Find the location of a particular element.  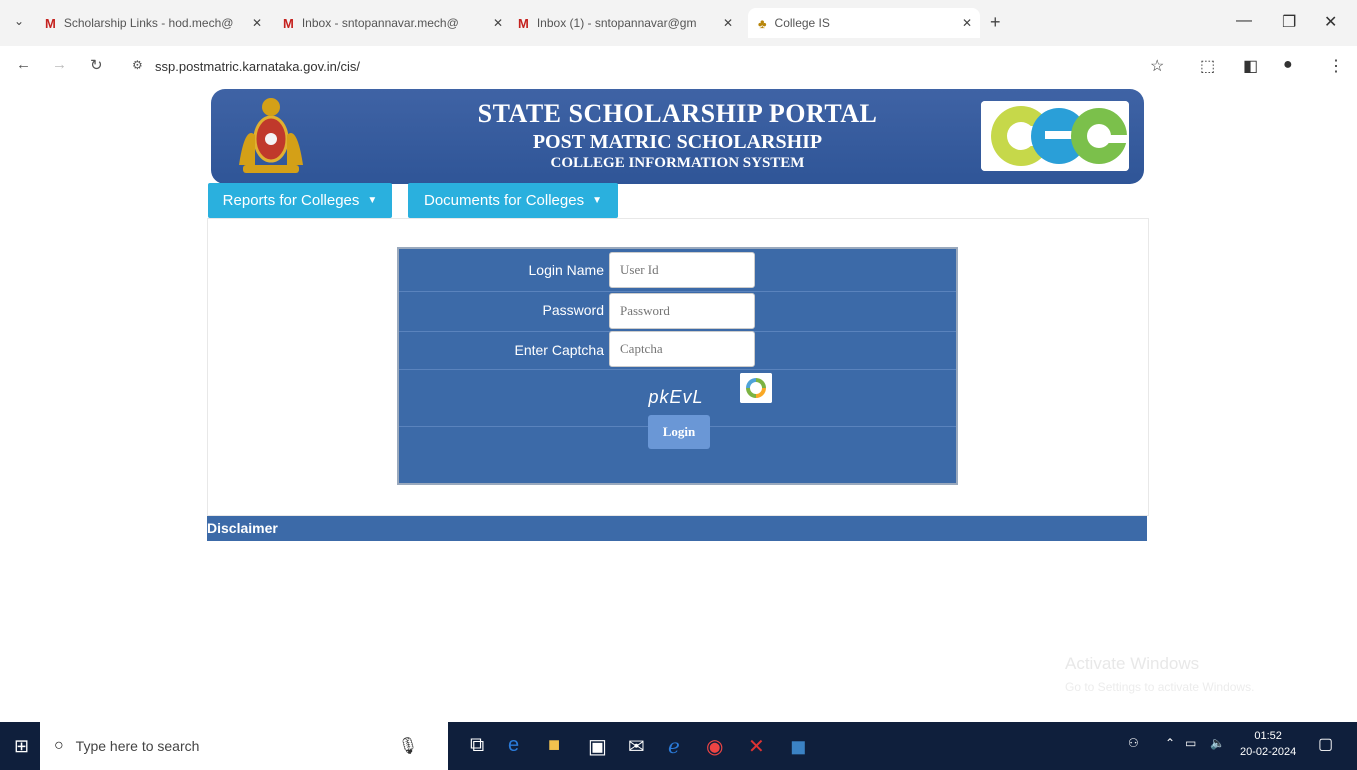

login-name-row: Login Name is located at coordinates (677, 270).